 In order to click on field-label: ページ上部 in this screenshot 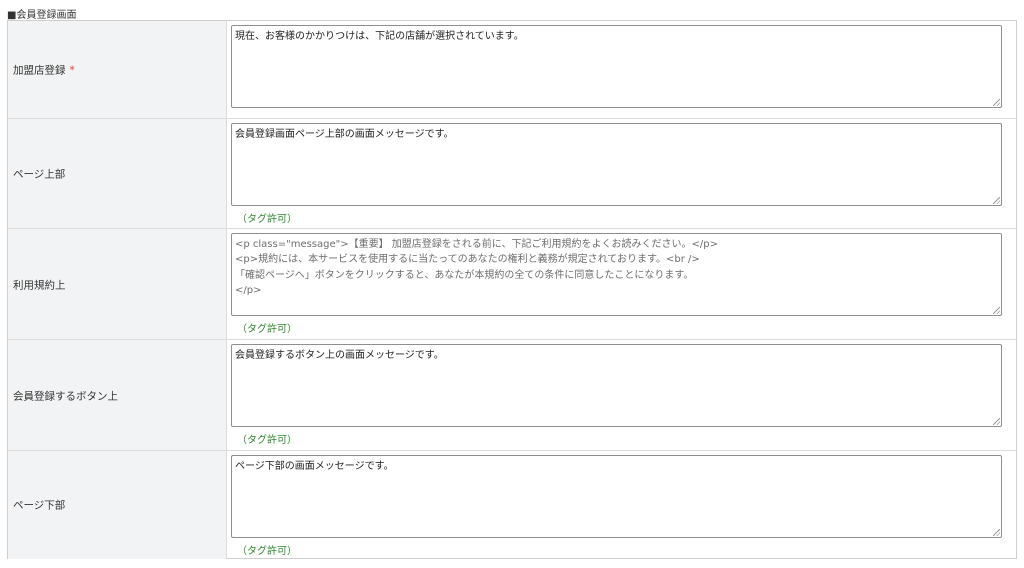, I will do `click(39, 174)`.